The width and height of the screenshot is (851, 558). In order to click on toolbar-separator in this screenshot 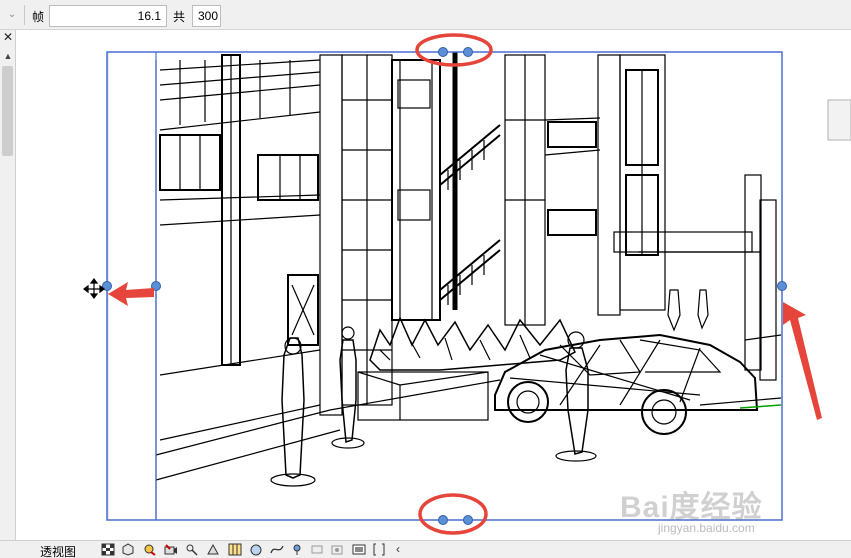, I will do `click(24, 15)`.